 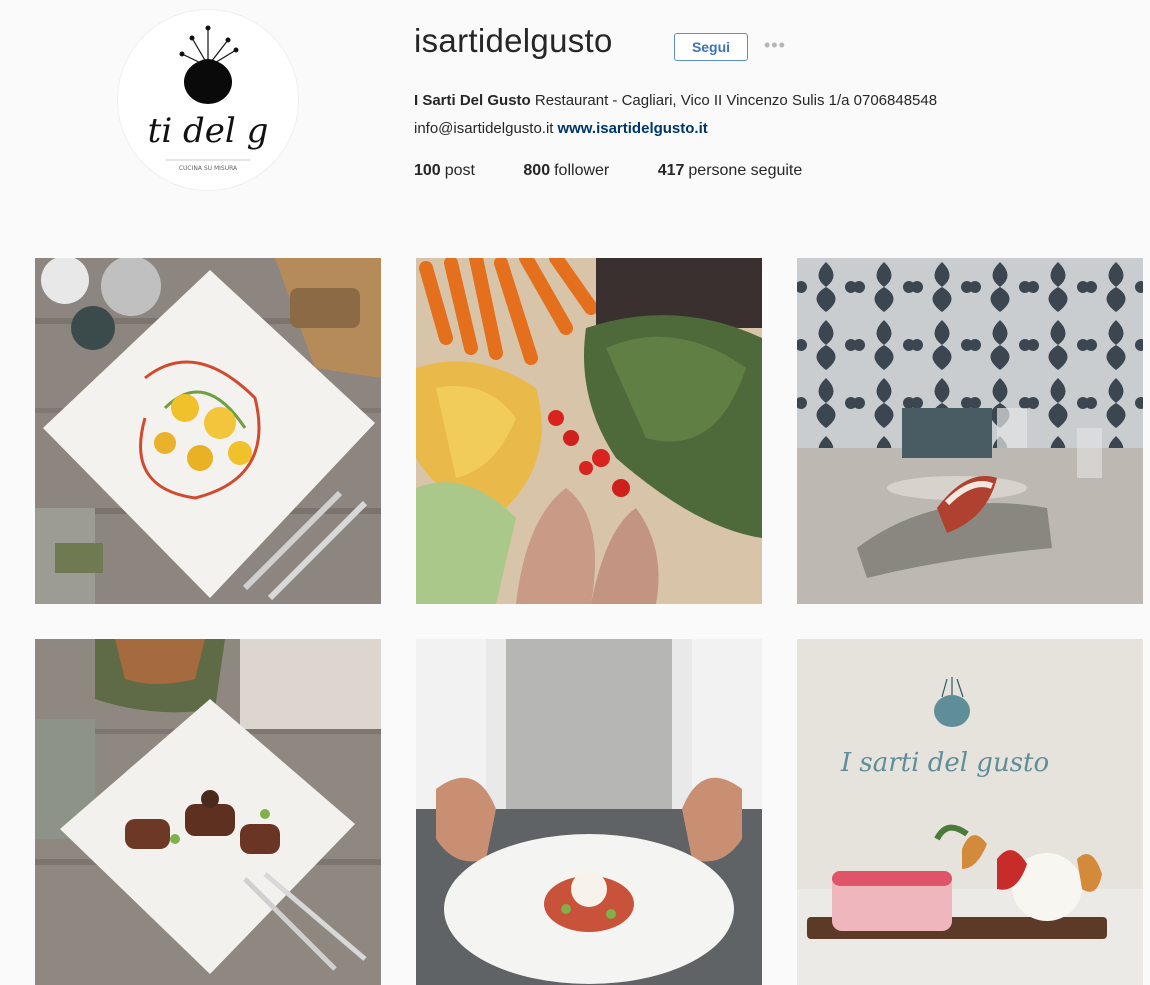 I want to click on stat-followers-label: follower, so click(x=582, y=170).